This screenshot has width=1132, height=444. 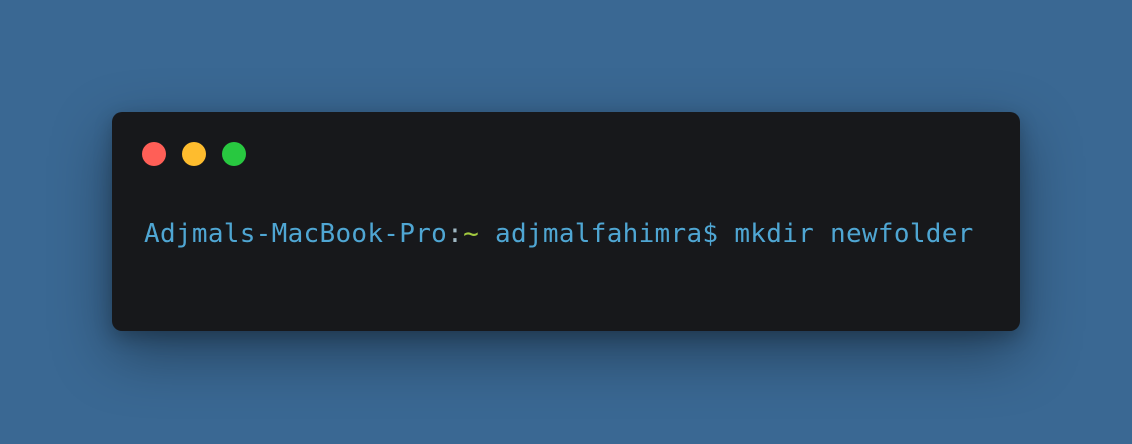 I want to click on prompt-user: adjmalfahimra$, so click(x=599, y=234).